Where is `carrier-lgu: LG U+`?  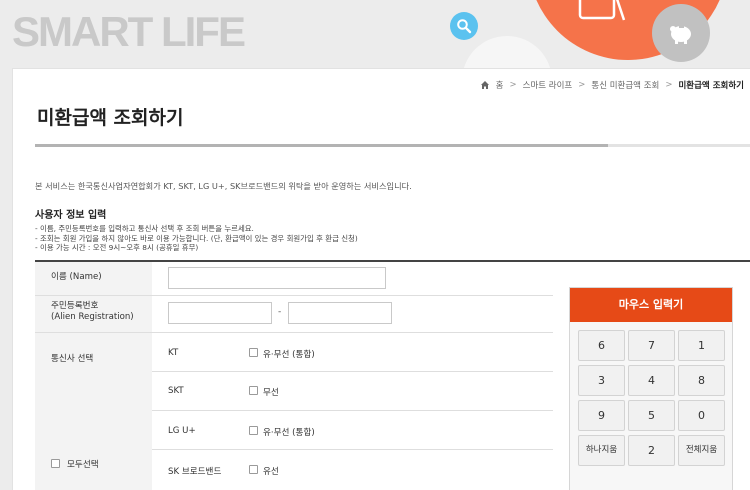
carrier-lgu: LG U+ is located at coordinates (182, 431).